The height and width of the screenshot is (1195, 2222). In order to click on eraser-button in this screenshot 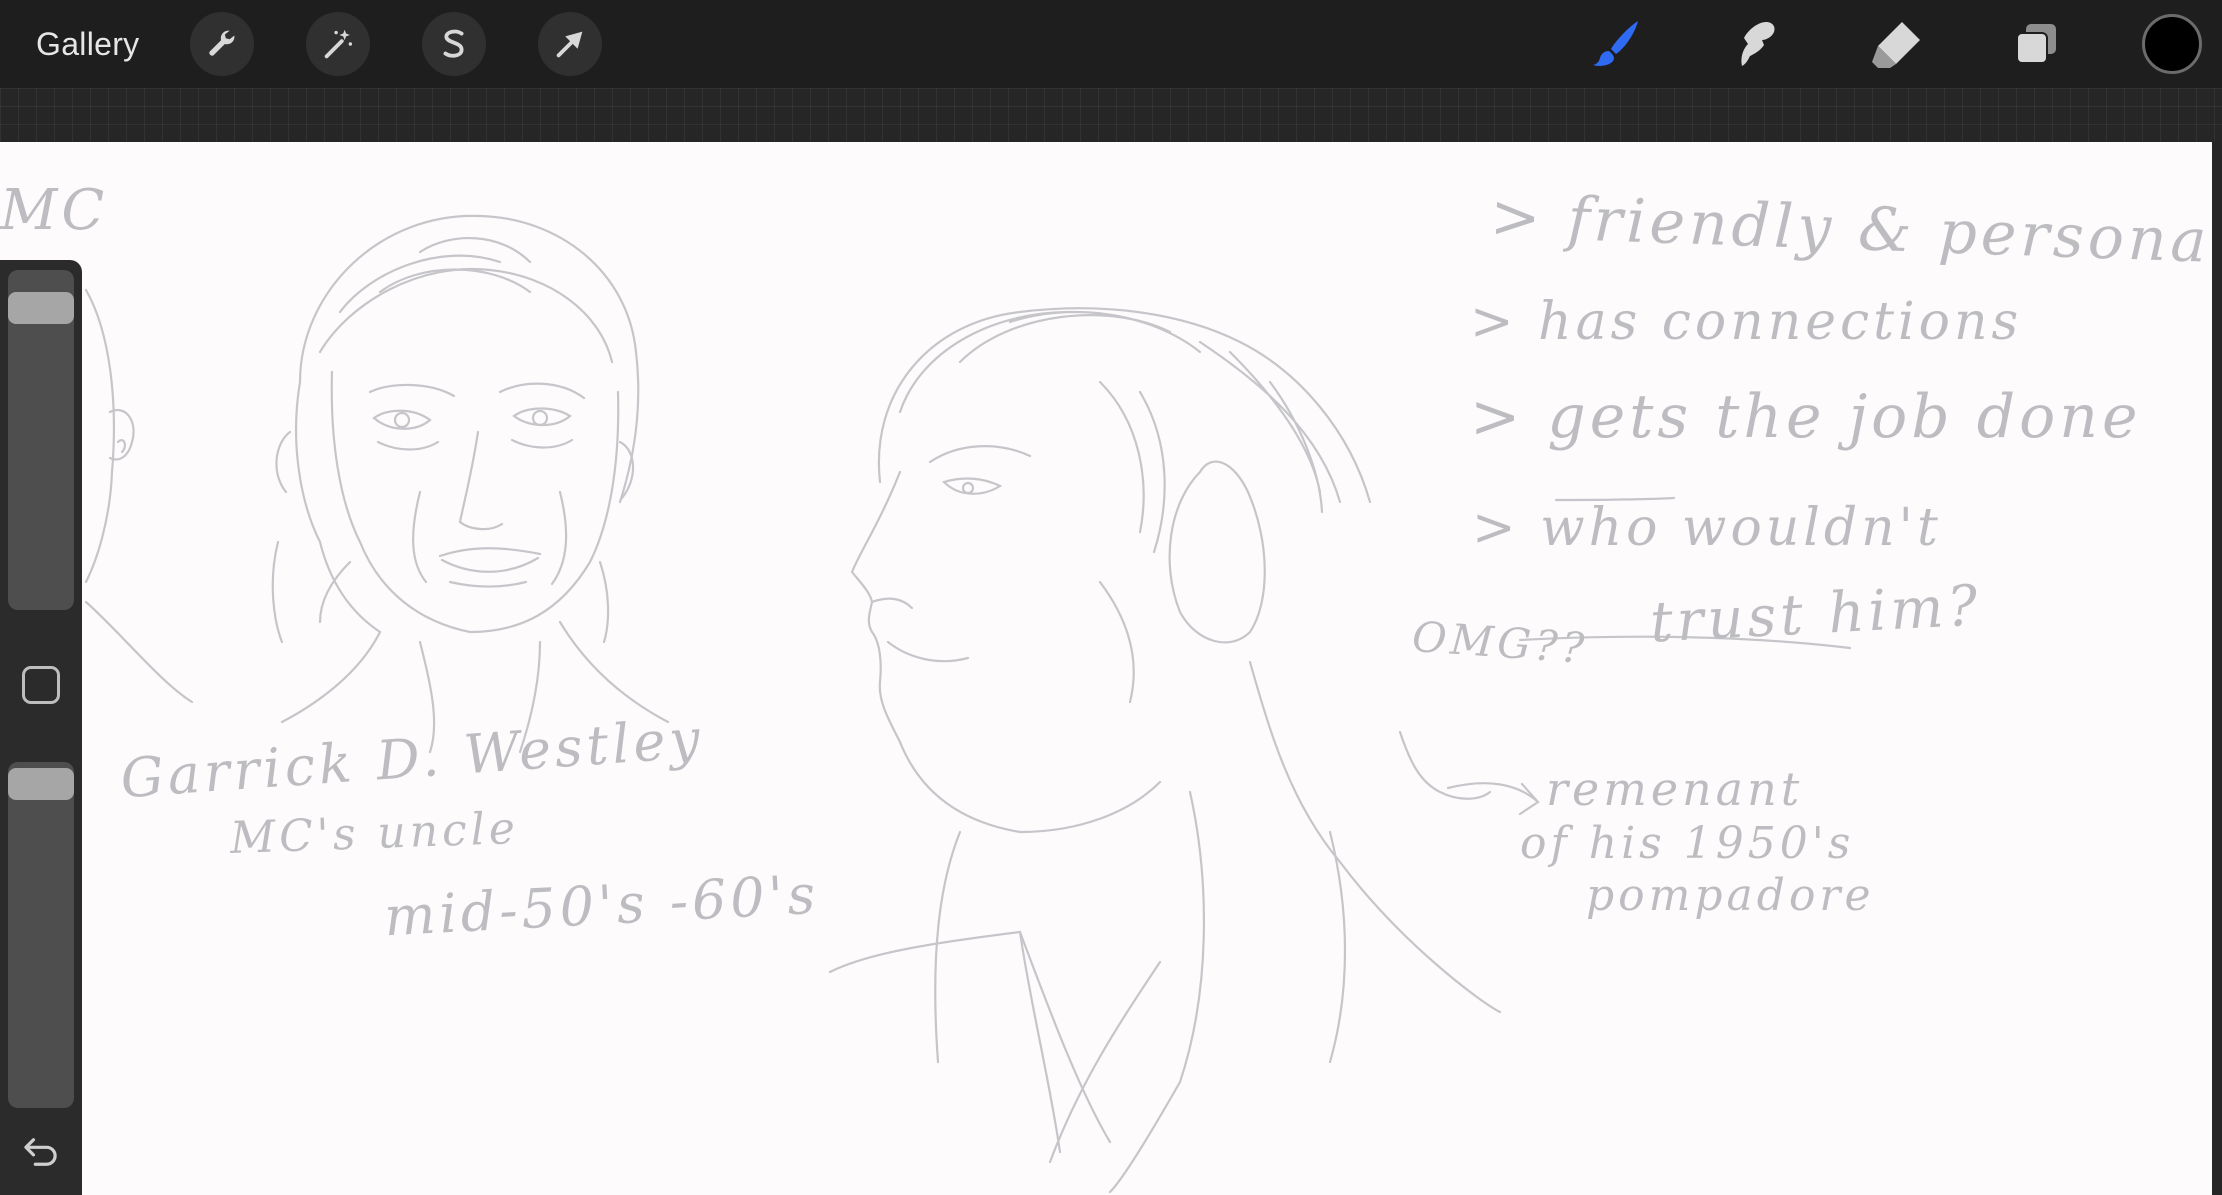, I will do `click(1896, 44)`.